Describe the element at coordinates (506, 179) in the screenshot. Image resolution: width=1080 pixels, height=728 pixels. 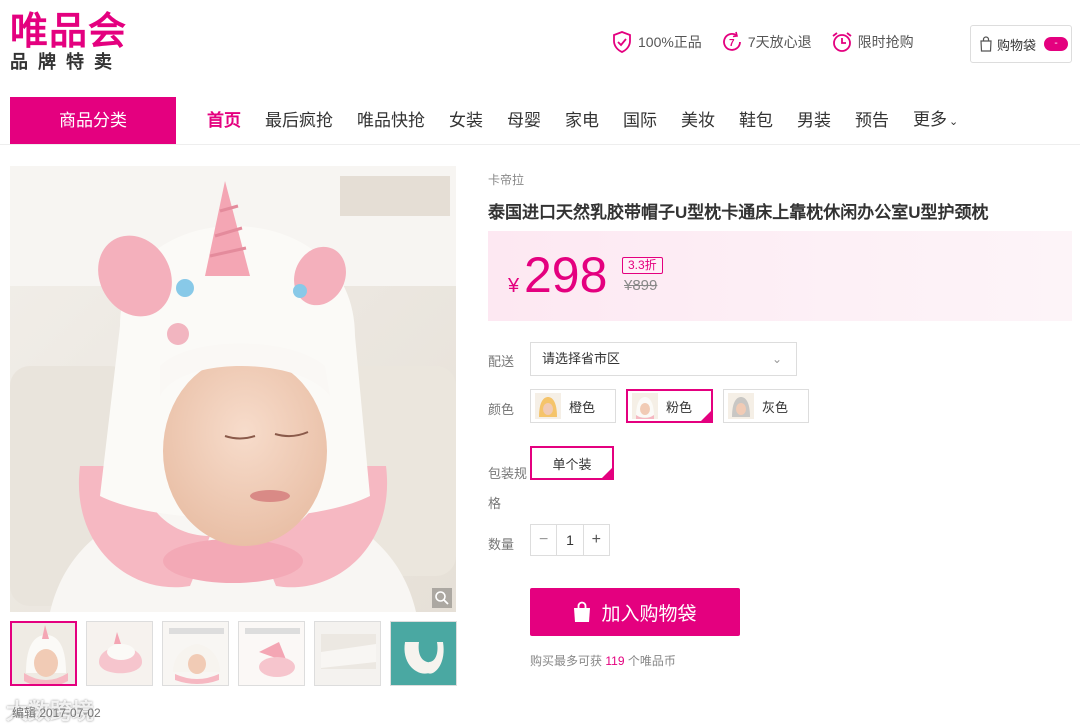
I see `product-brand: 卡帝拉` at that location.